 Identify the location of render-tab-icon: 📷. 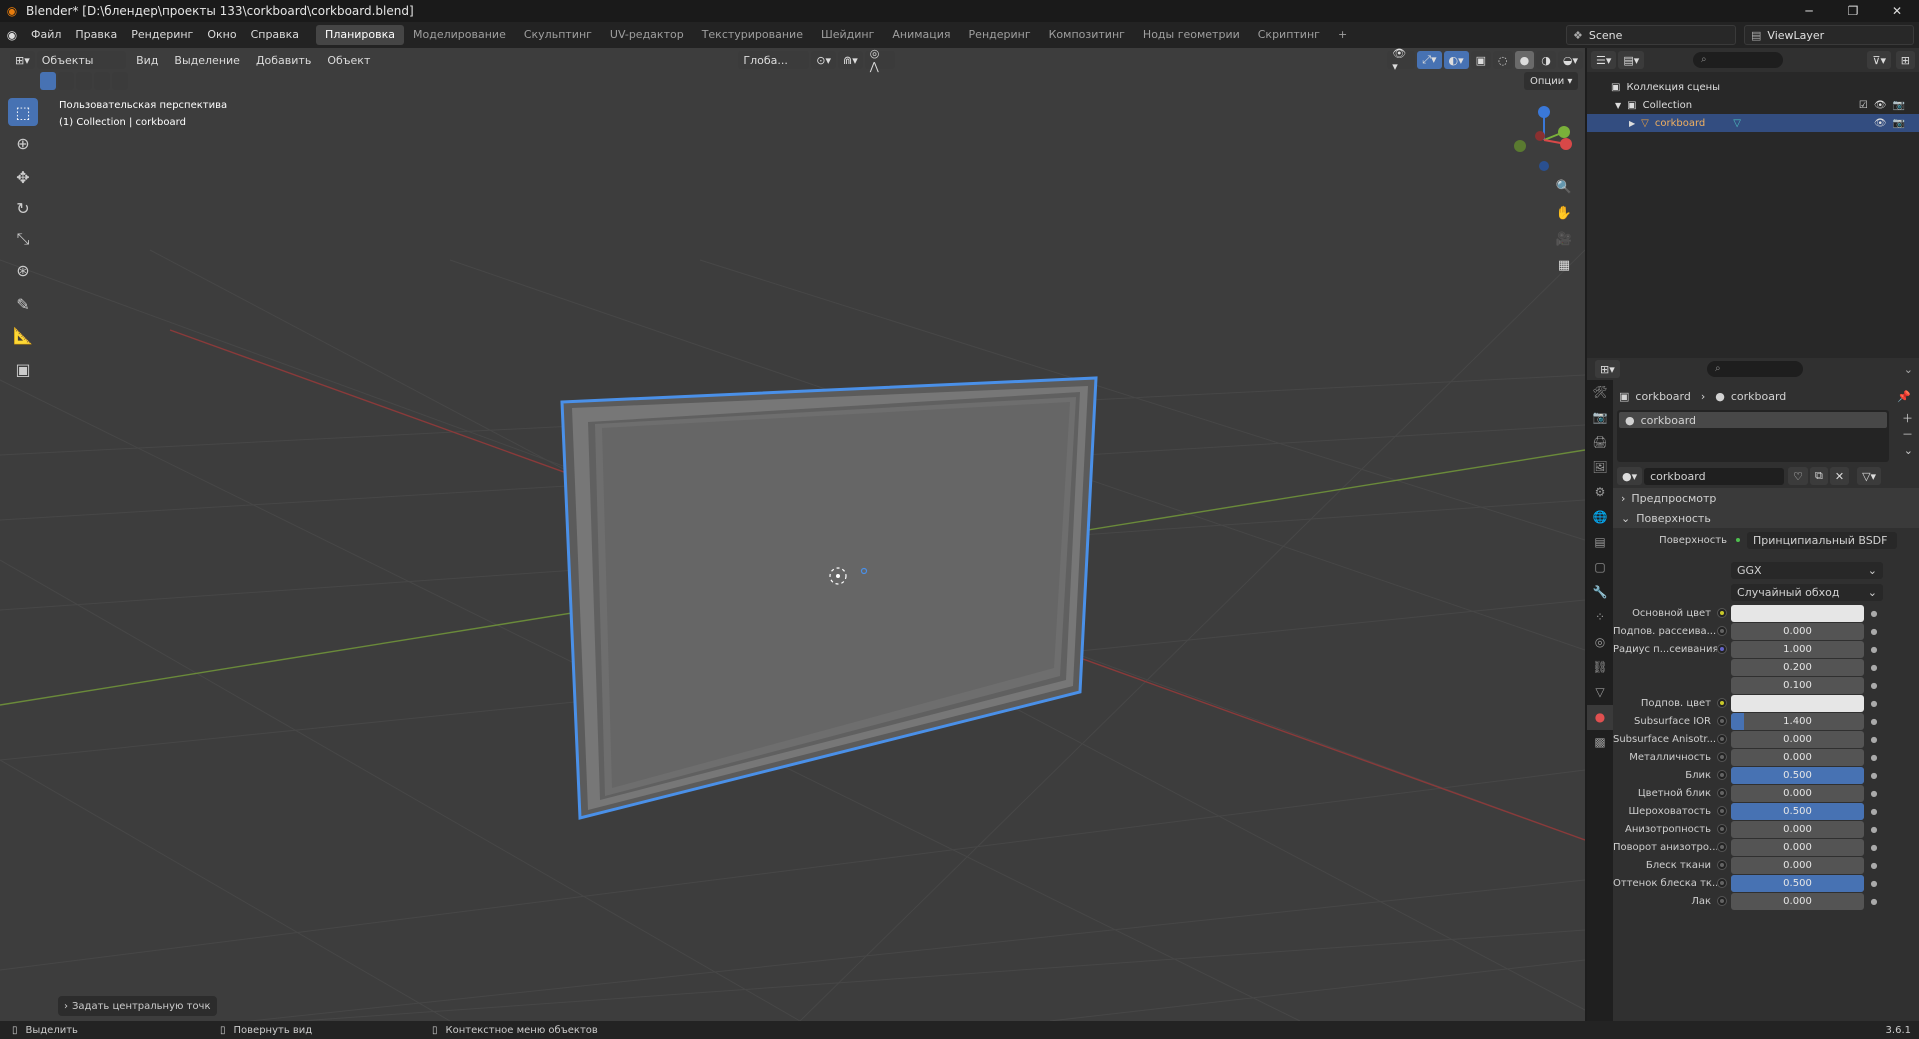
(1600, 417).